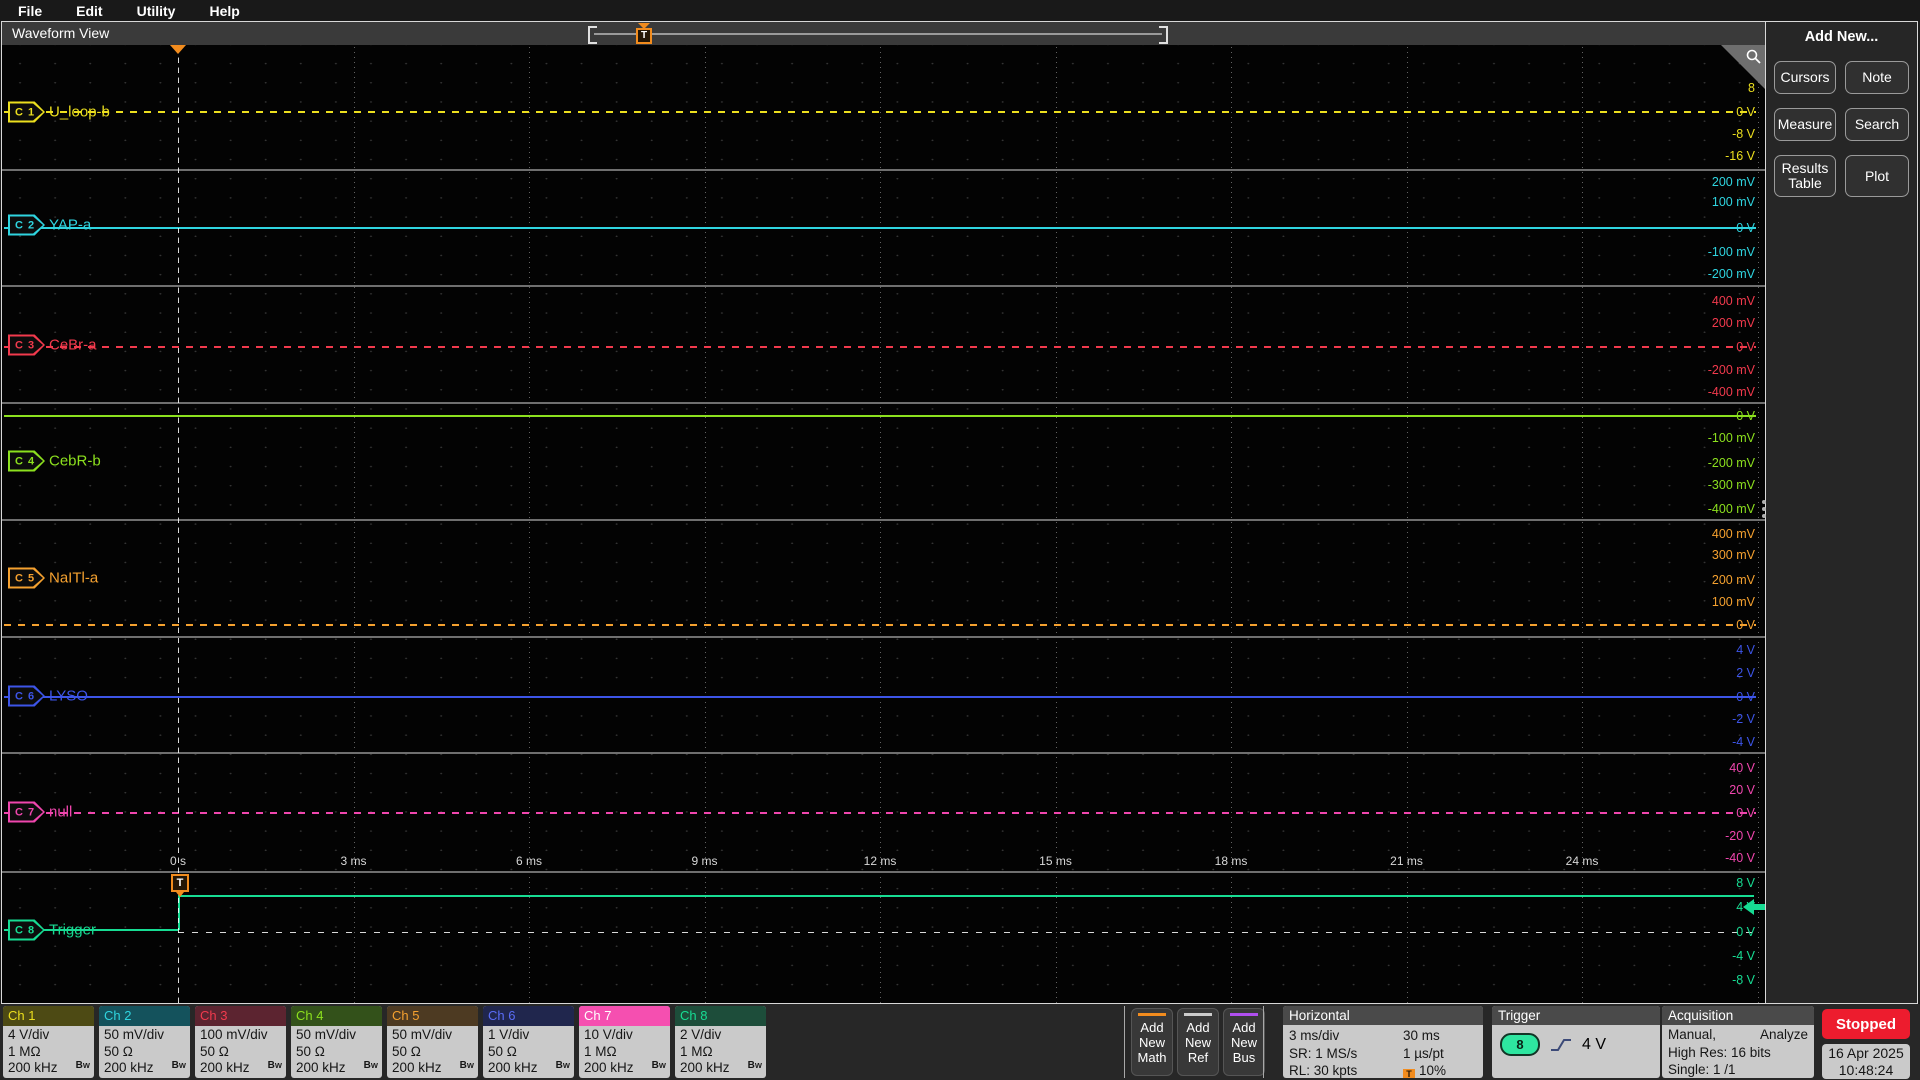  I want to click on axis-tick-c1: -8 V, so click(1743, 134).